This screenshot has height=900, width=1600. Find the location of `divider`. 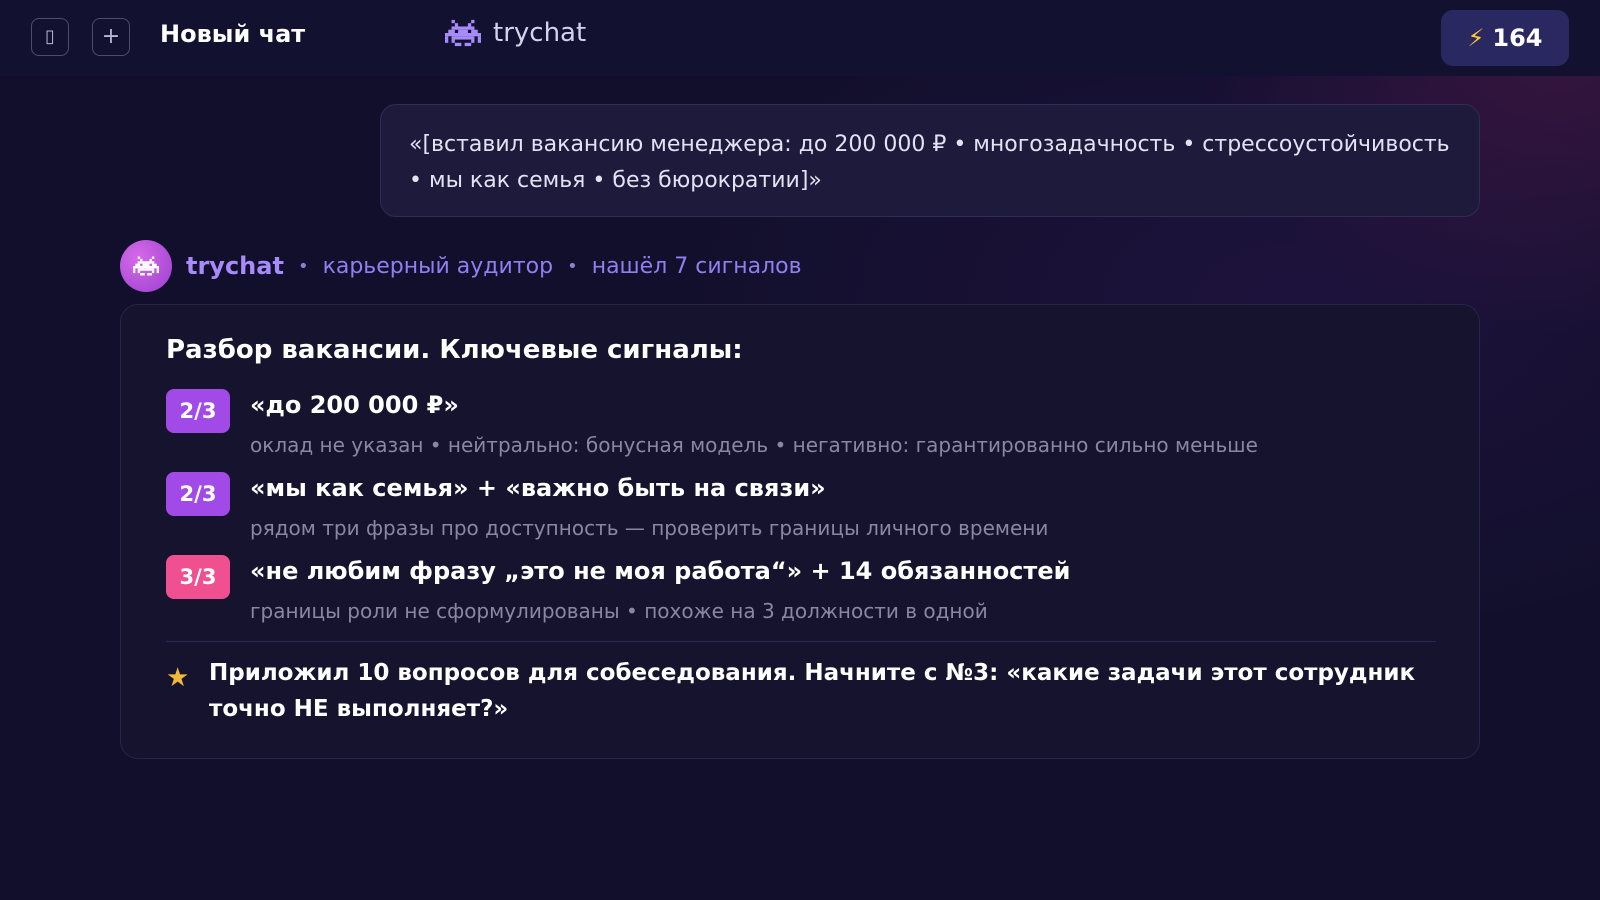

divider is located at coordinates (801, 641).